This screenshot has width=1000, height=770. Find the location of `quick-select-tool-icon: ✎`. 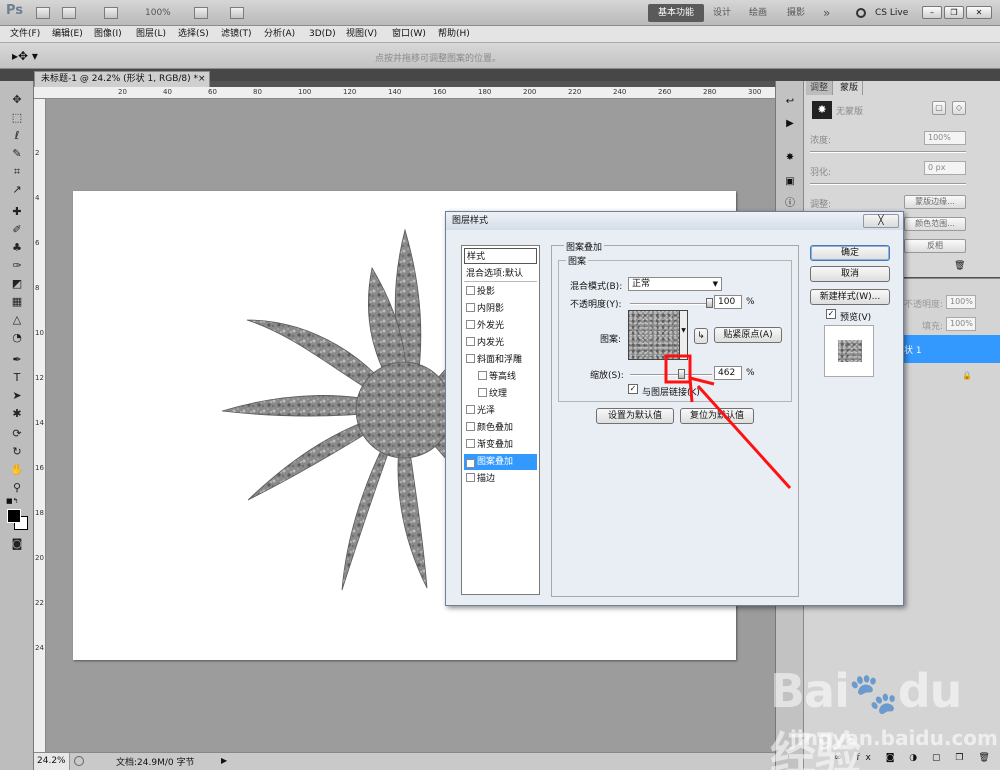

quick-select-tool-icon: ✎ is located at coordinates (17, 154).